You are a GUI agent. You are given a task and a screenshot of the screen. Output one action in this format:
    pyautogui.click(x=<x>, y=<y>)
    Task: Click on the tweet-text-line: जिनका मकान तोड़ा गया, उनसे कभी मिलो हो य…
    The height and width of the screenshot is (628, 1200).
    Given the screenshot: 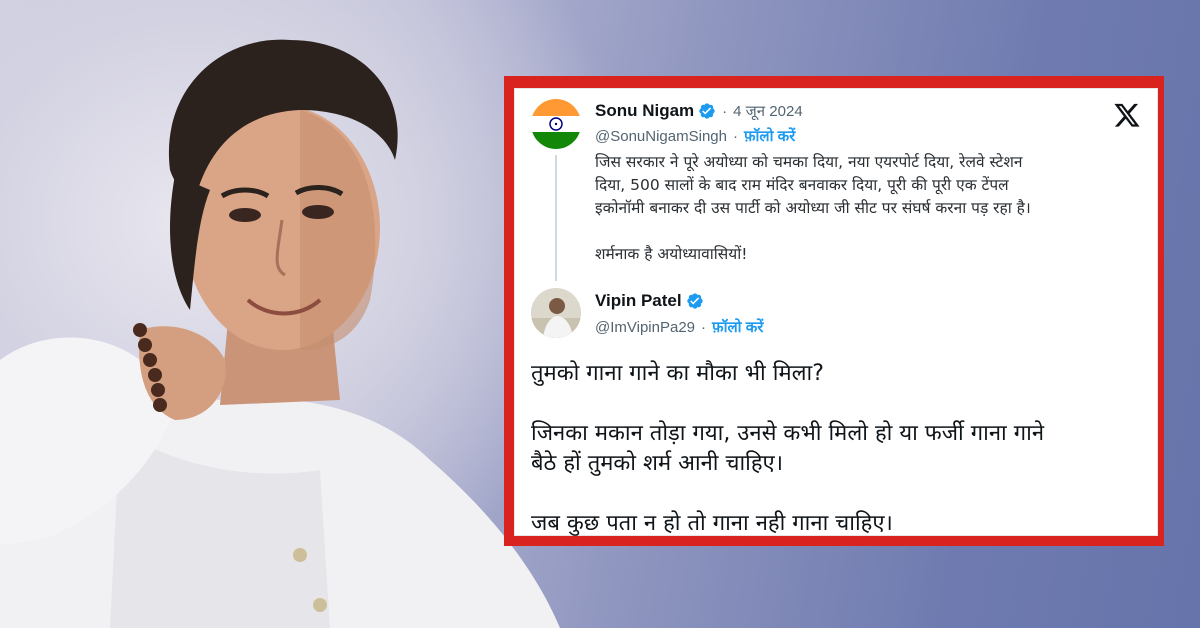 What is the action you would take?
    pyautogui.click(x=788, y=433)
    